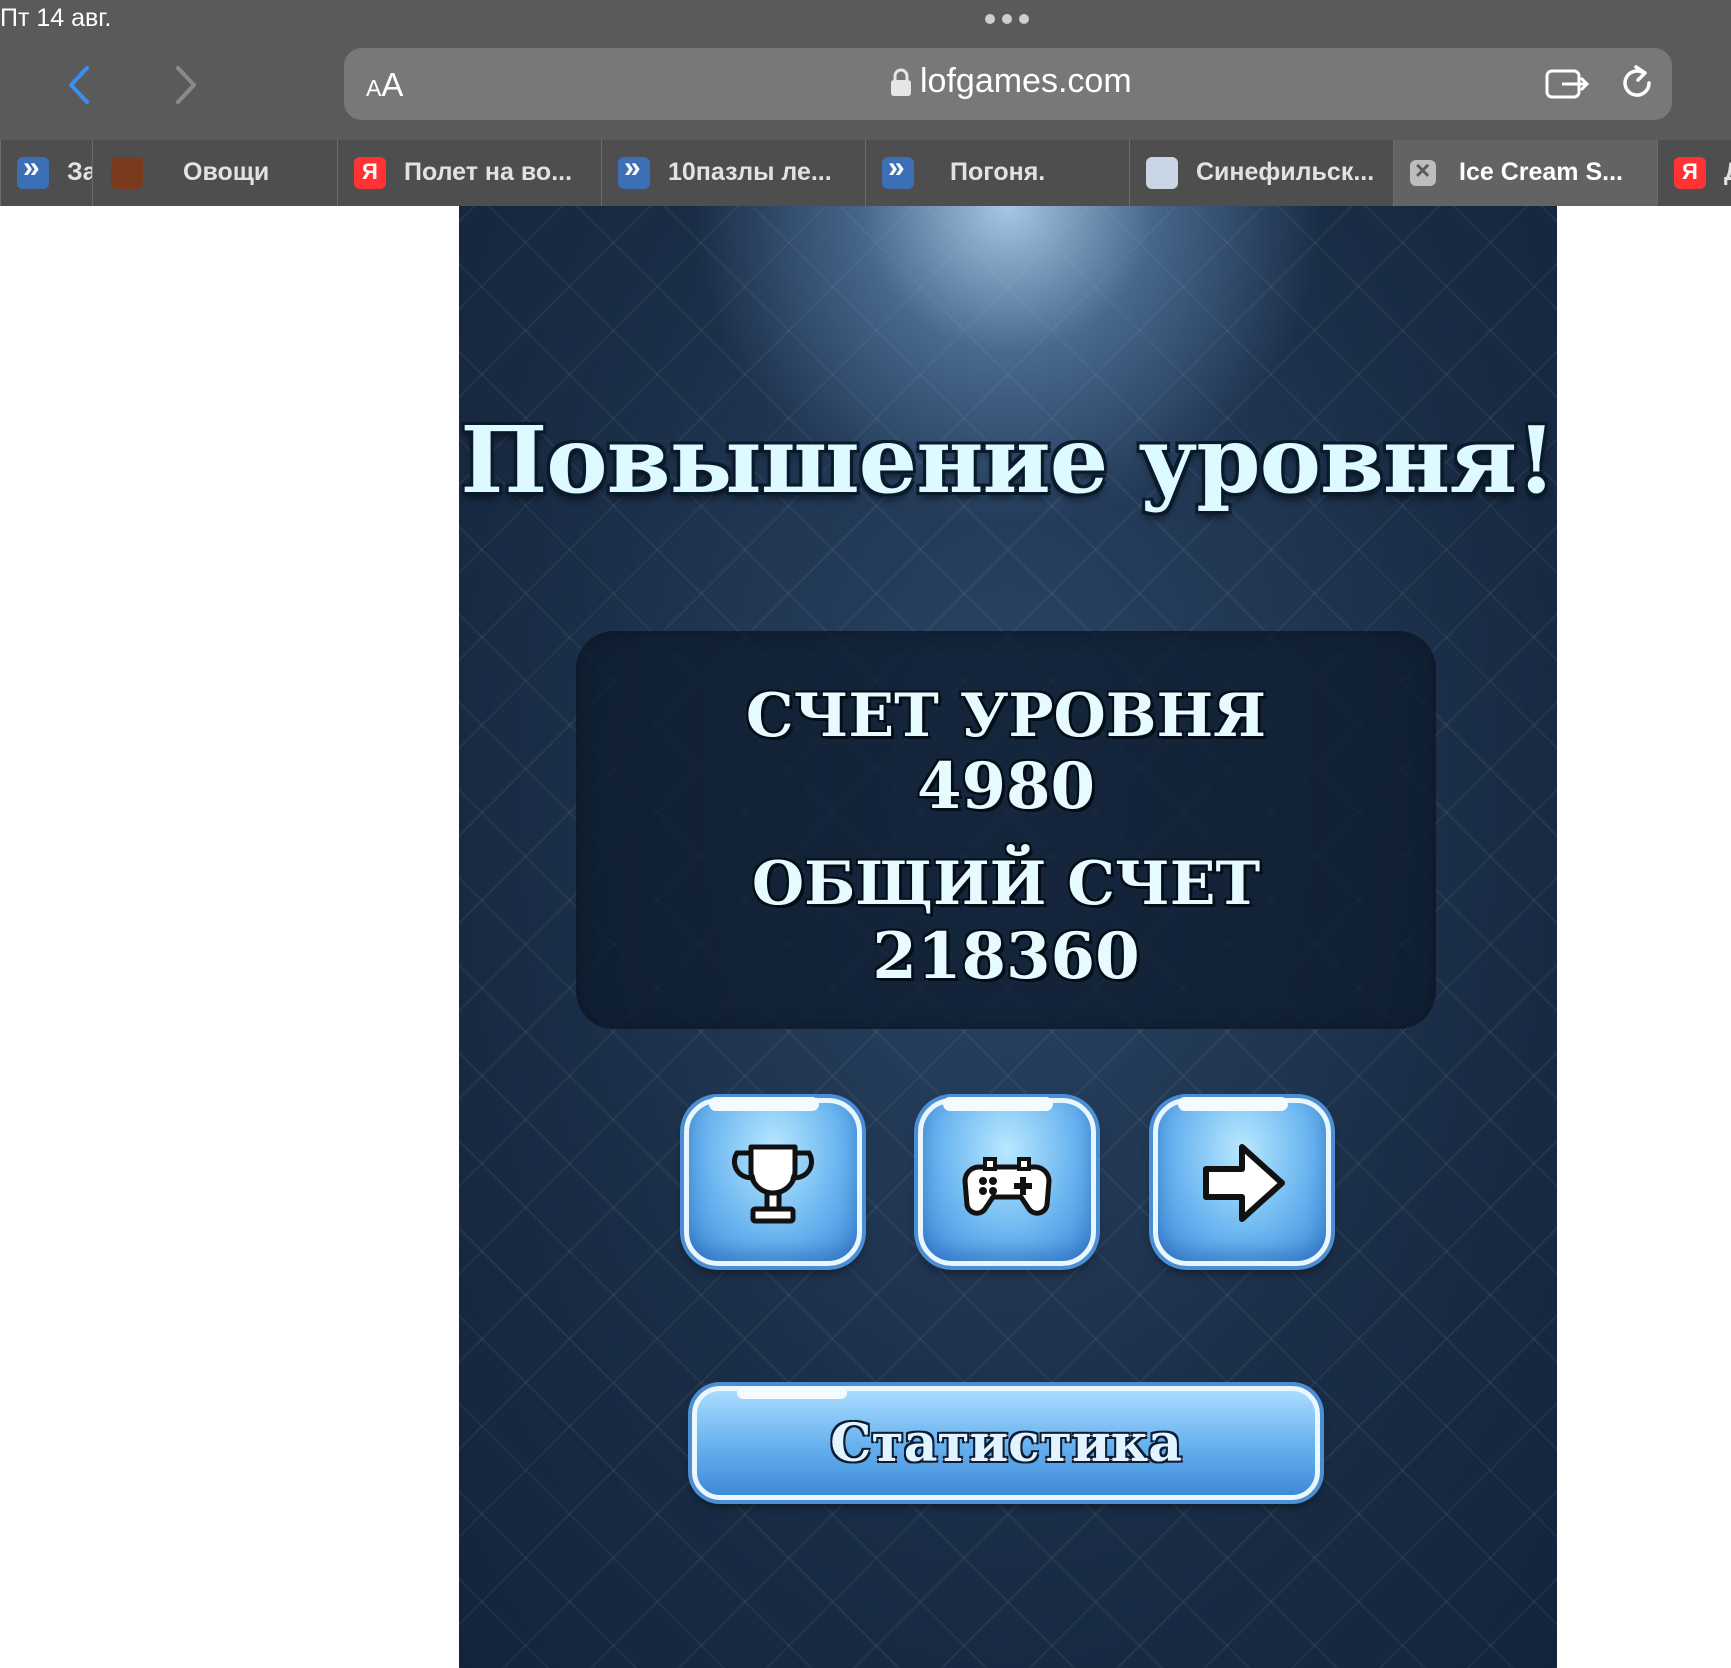 The height and width of the screenshot is (1668, 1731). What do you see at coordinates (384, 85) in the screenshot?
I see `text-size-button: AA` at bounding box center [384, 85].